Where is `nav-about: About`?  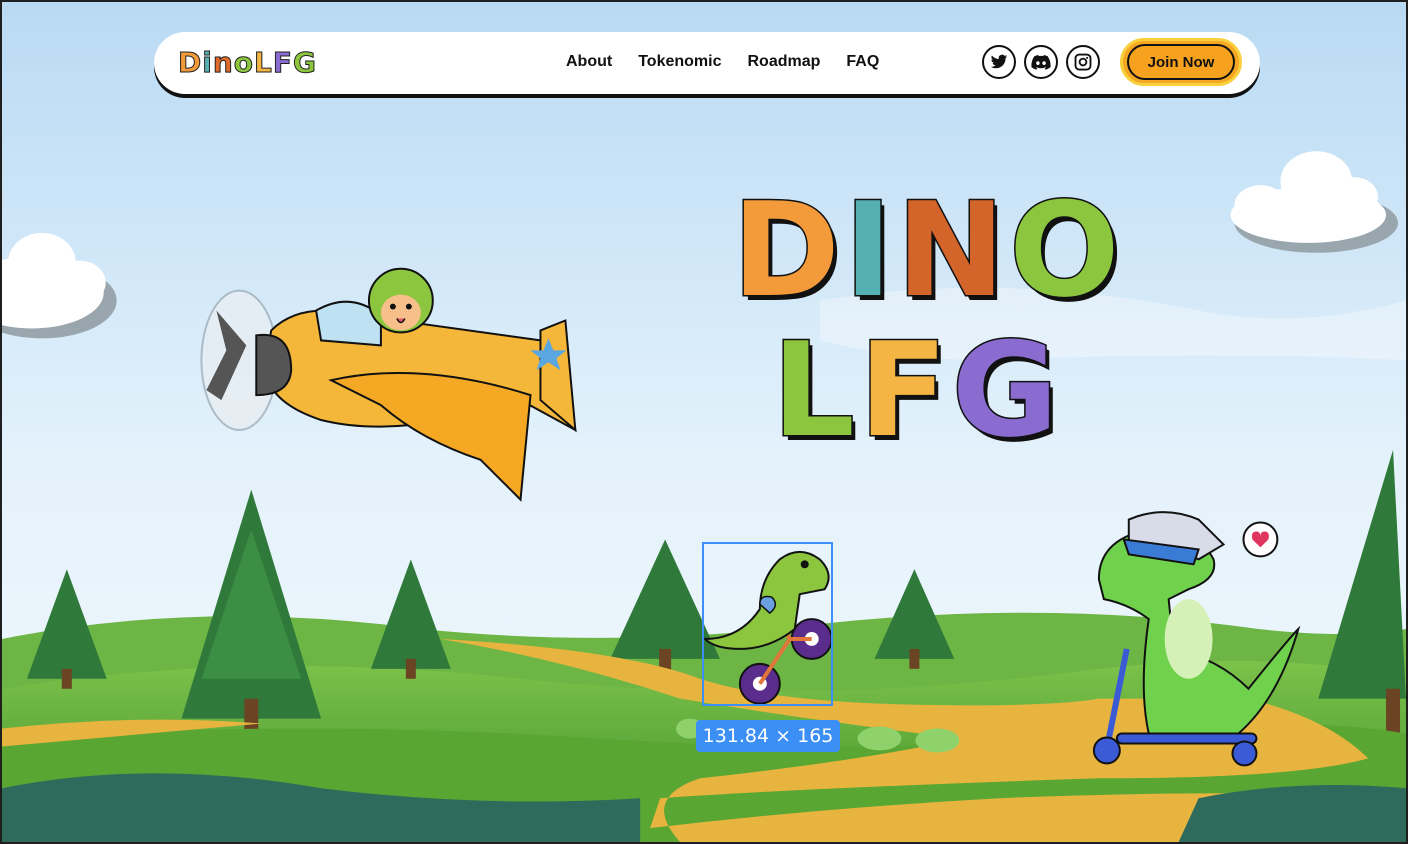
nav-about: About is located at coordinates (589, 62).